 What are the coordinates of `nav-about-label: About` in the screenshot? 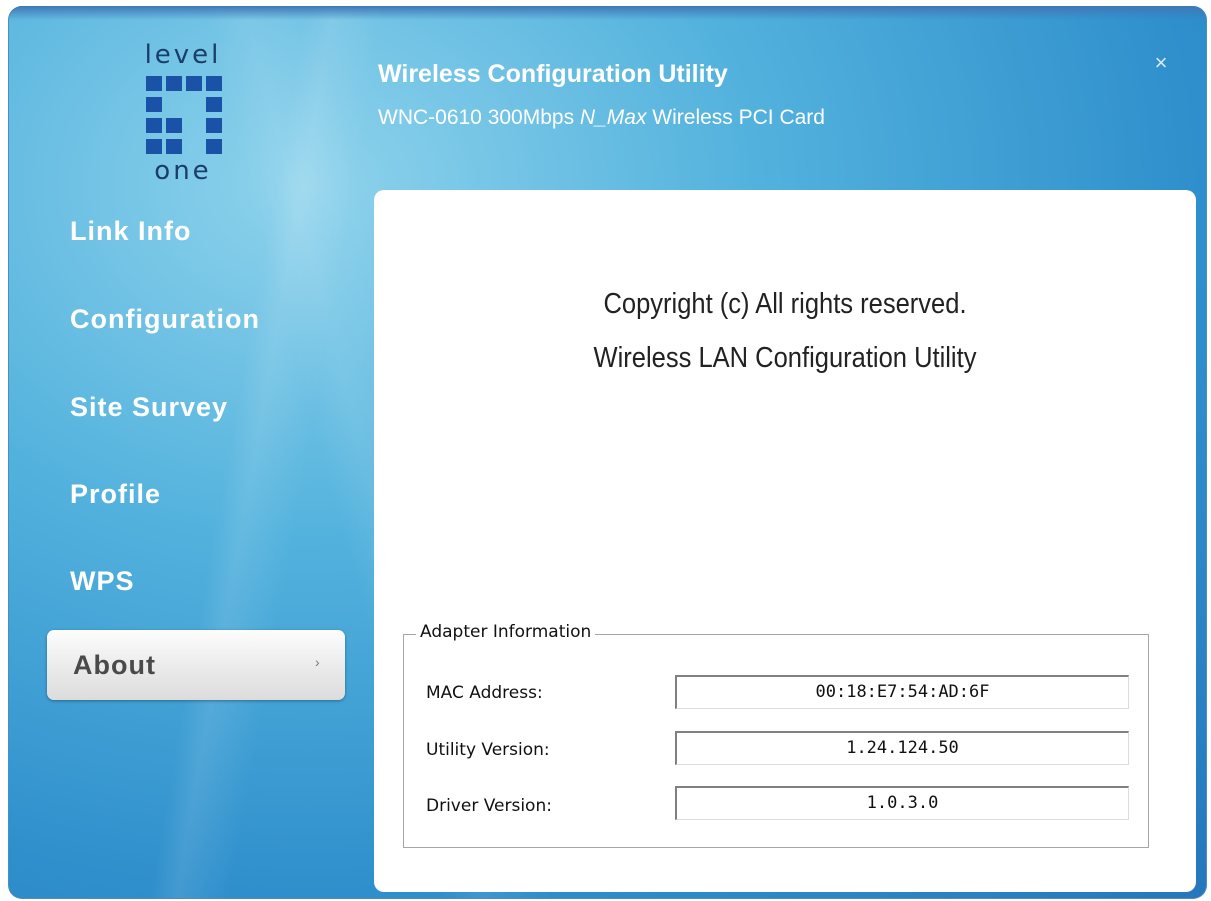 It's located at (114, 665).